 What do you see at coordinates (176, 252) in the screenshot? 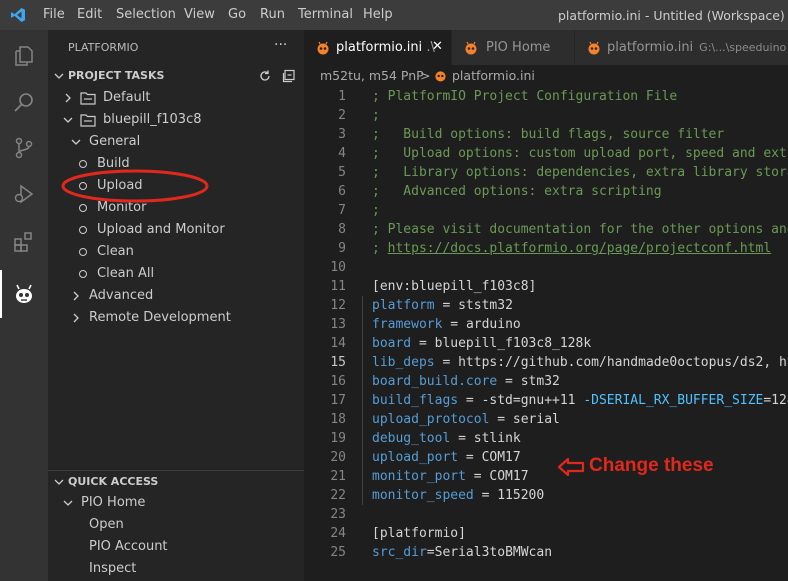
I see `task-clean: Clean` at bounding box center [176, 252].